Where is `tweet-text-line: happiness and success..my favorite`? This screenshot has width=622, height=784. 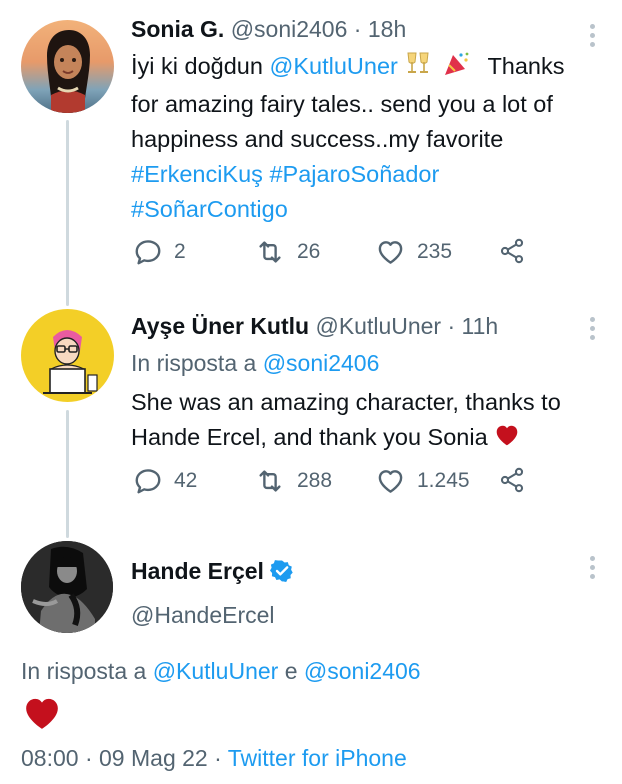 tweet-text-line: happiness and success..my favorite is located at coordinates (317, 139).